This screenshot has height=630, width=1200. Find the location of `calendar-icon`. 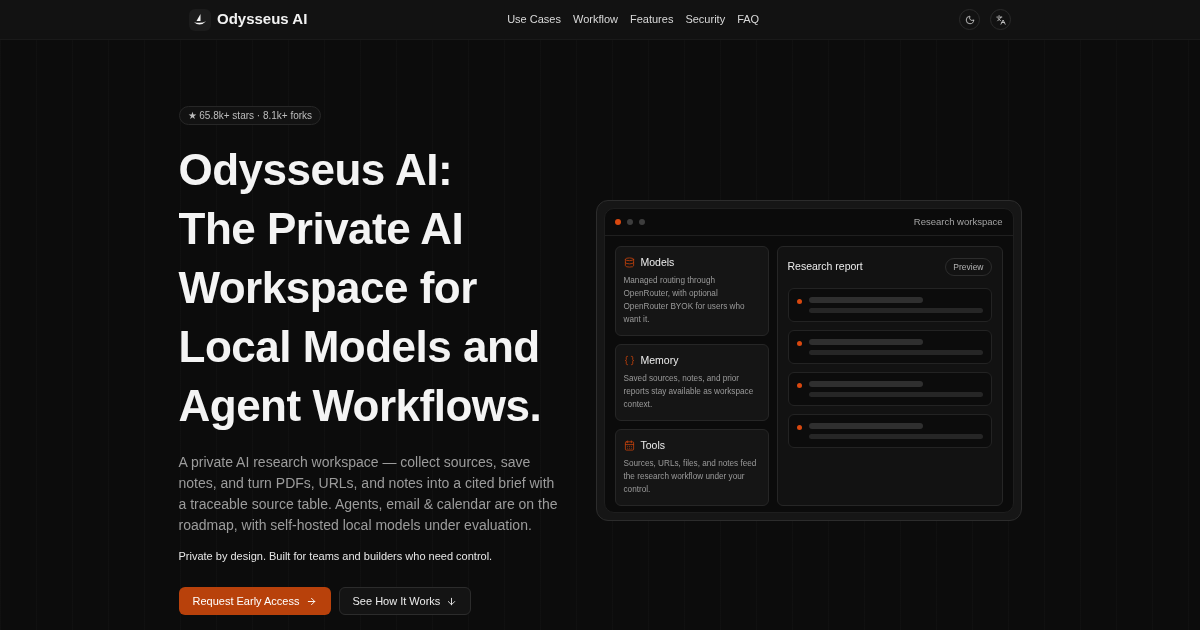

calendar-icon is located at coordinates (629, 445).